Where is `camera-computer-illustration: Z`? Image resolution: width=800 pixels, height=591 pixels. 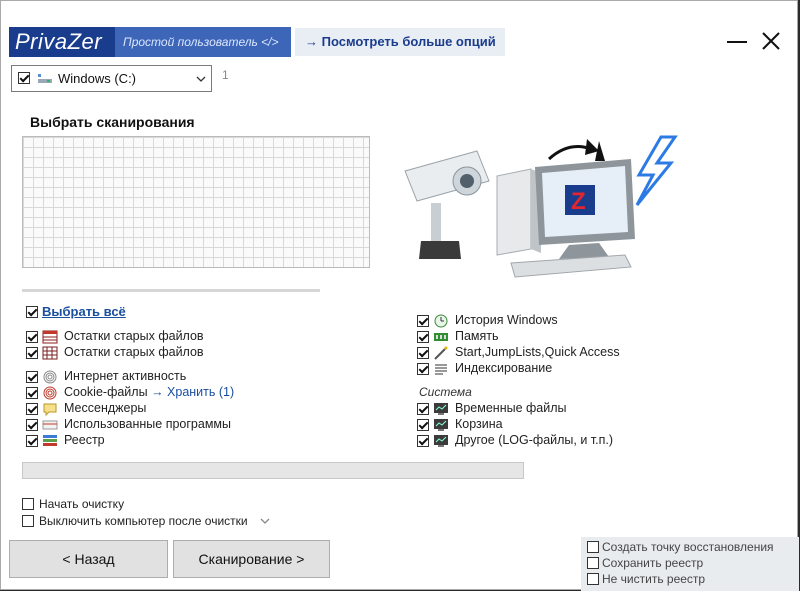 camera-computer-illustration: Z is located at coordinates (541, 206).